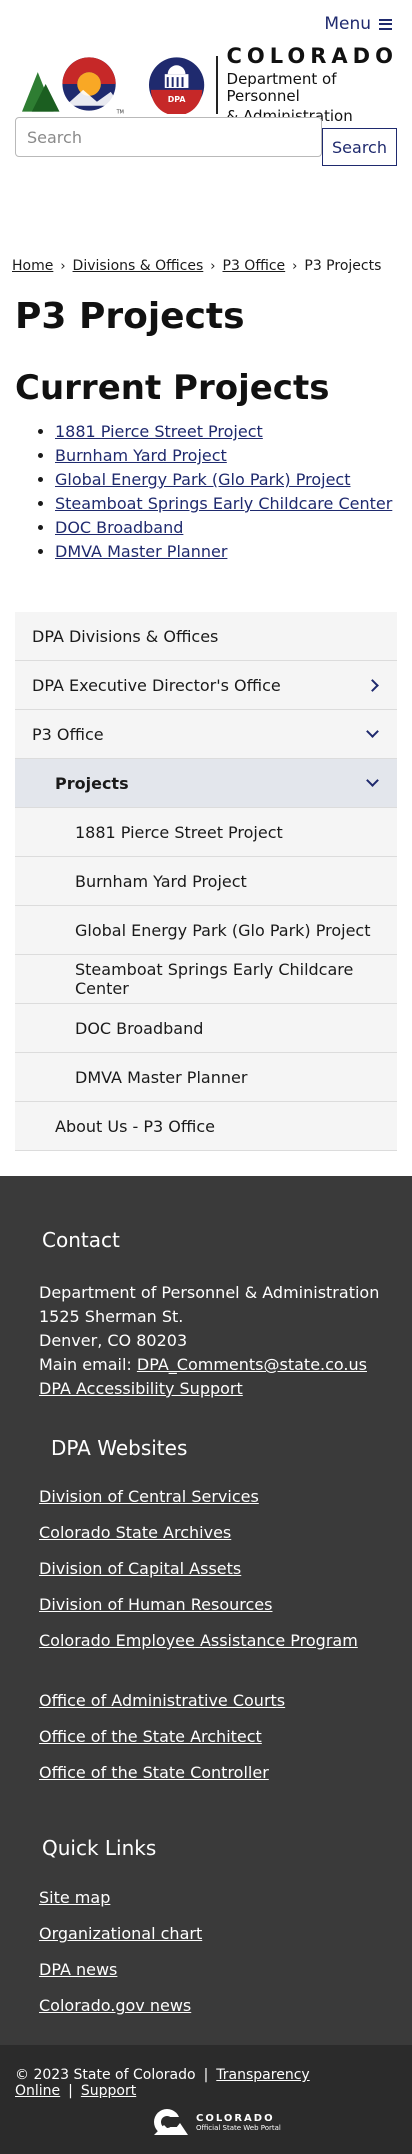 This screenshot has height=2154, width=412. What do you see at coordinates (179, 832) in the screenshot?
I see `nav-item-label: 1881 Pierce Street Project` at bounding box center [179, 832].